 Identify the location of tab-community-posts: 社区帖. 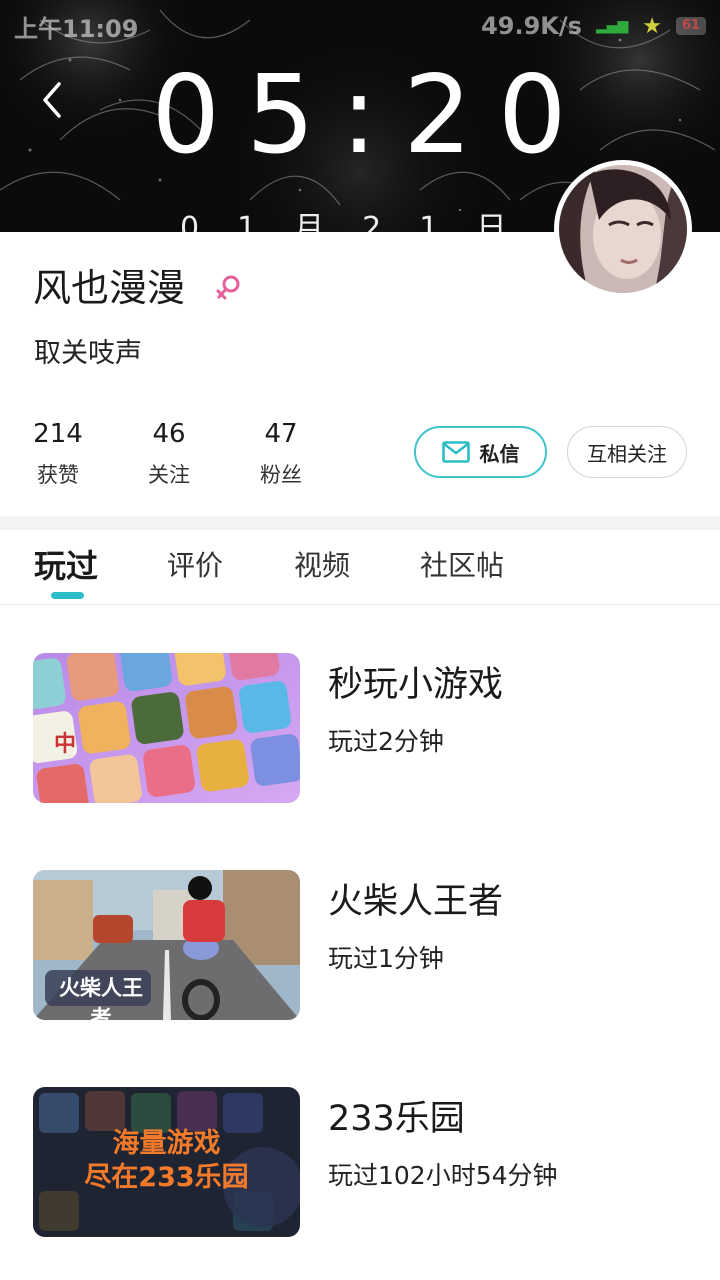
(462, 566).